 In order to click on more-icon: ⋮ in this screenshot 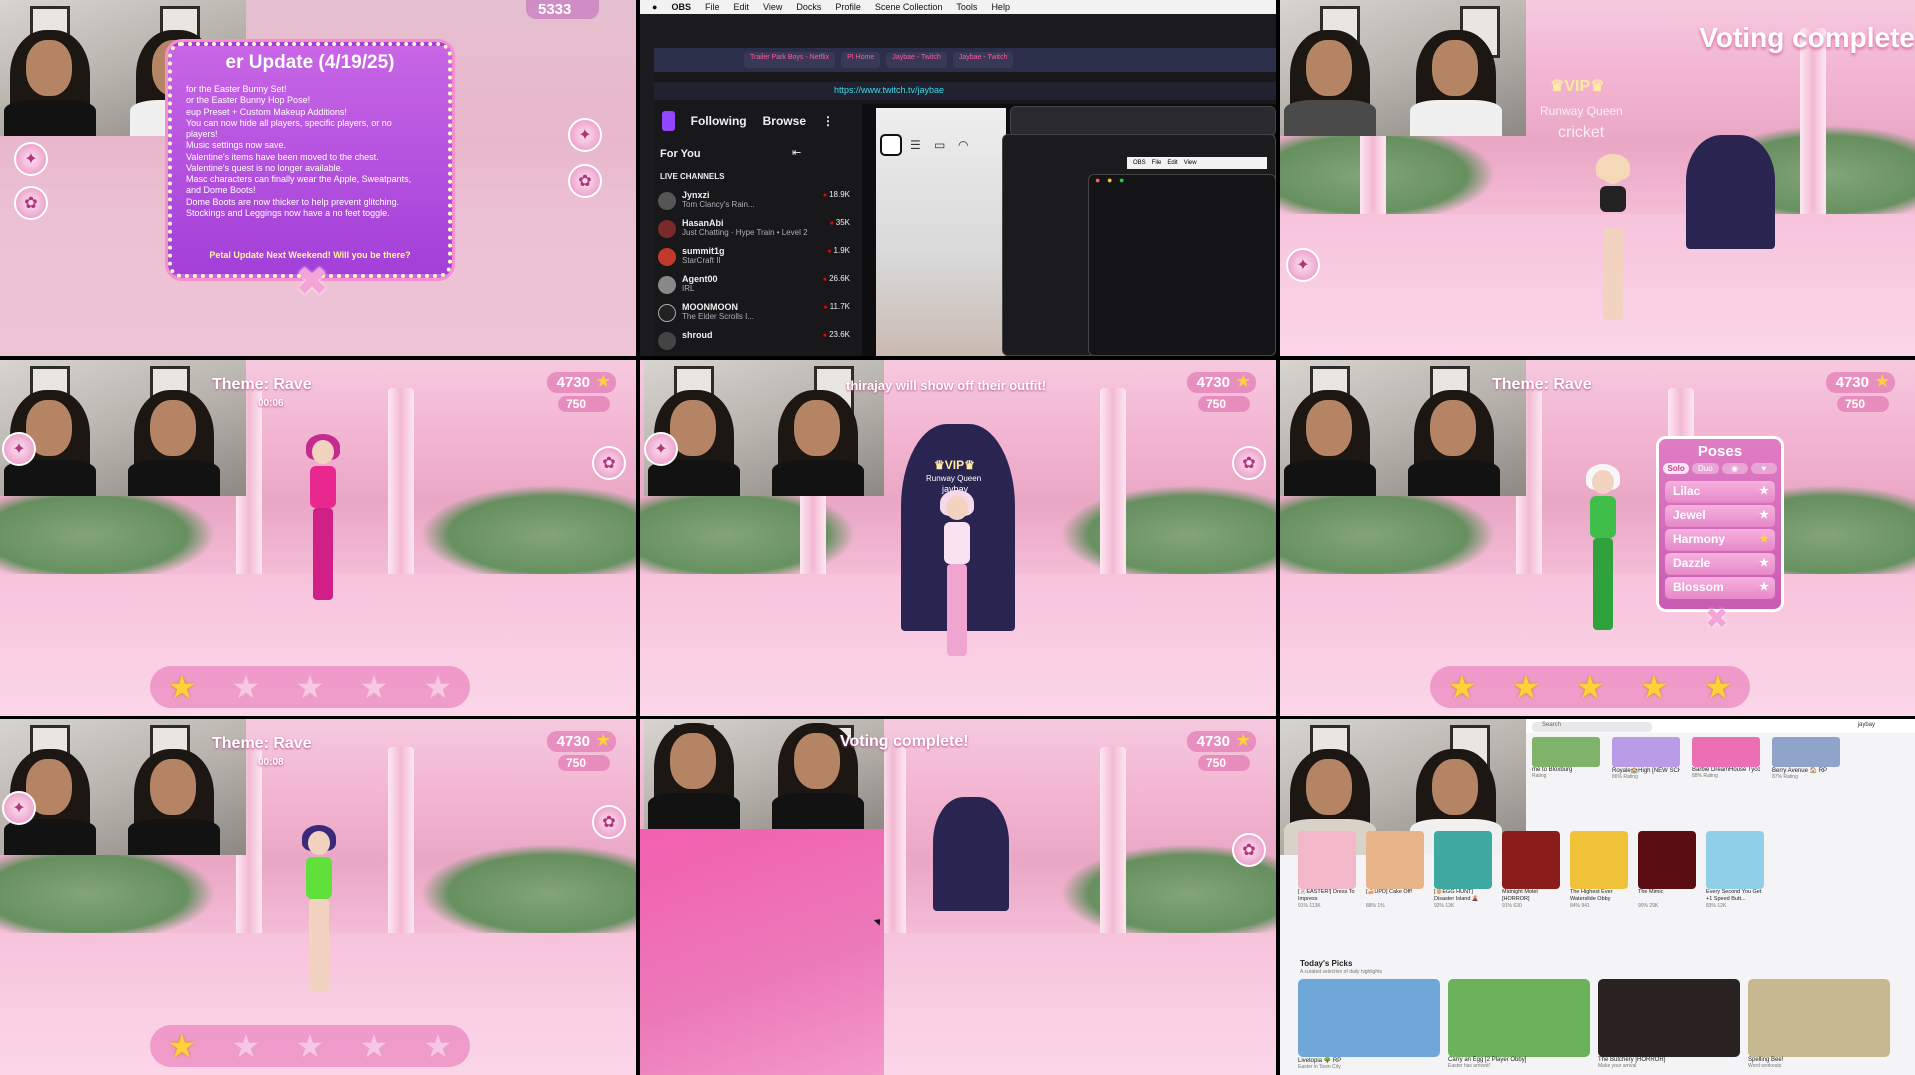, I will do `click(828, 121)`.